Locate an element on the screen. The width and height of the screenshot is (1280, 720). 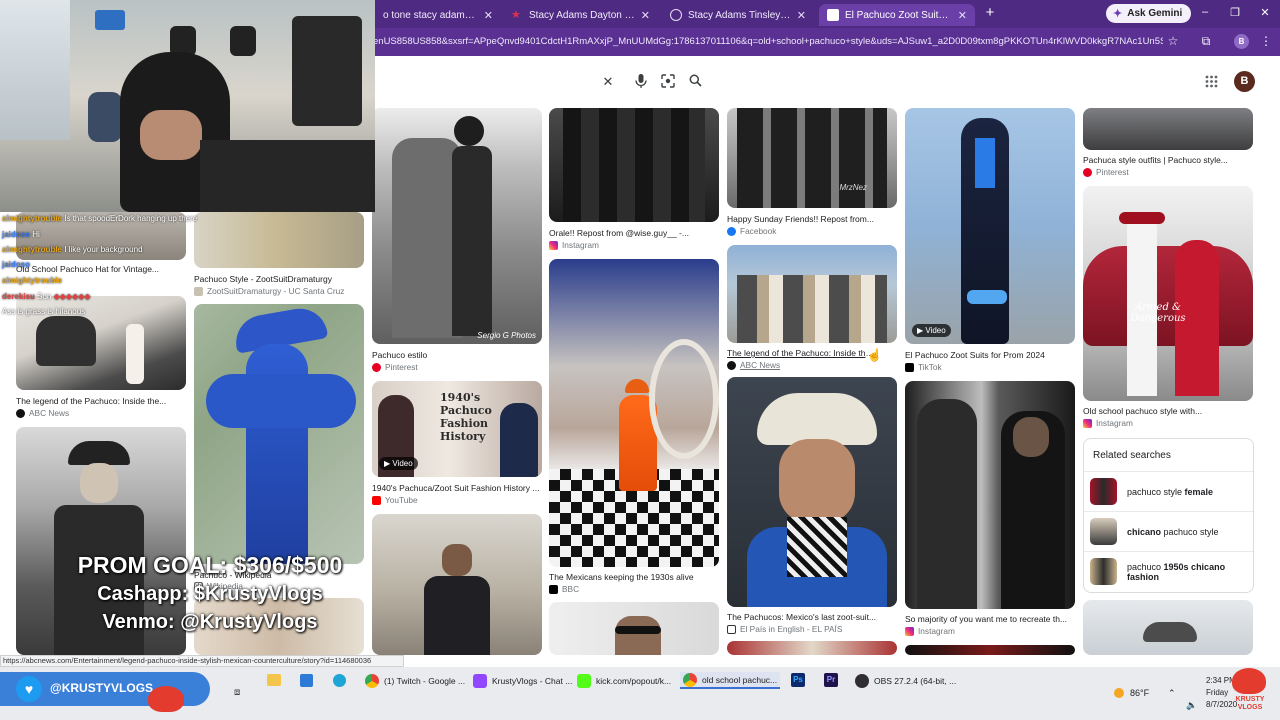
result-image-pachuca-outfits is located at coordinates (1168, 129).